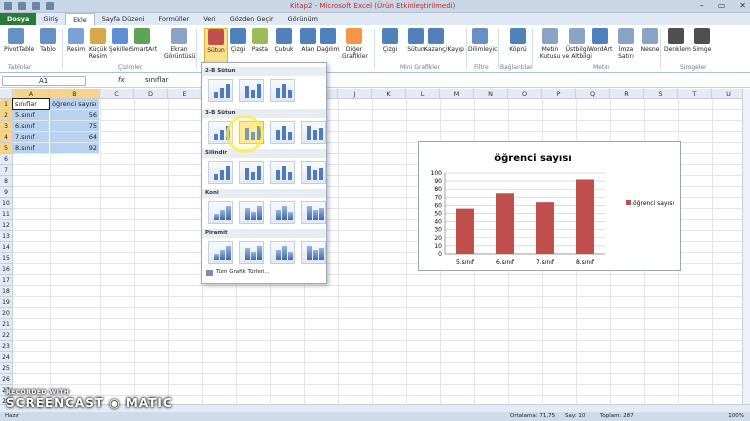 This screenshot has width=750, height=421. What do you see at coordinates (50, 19) in the screenshot?
I see `tab-giris: Giriş` at bounding box center [50, 19].